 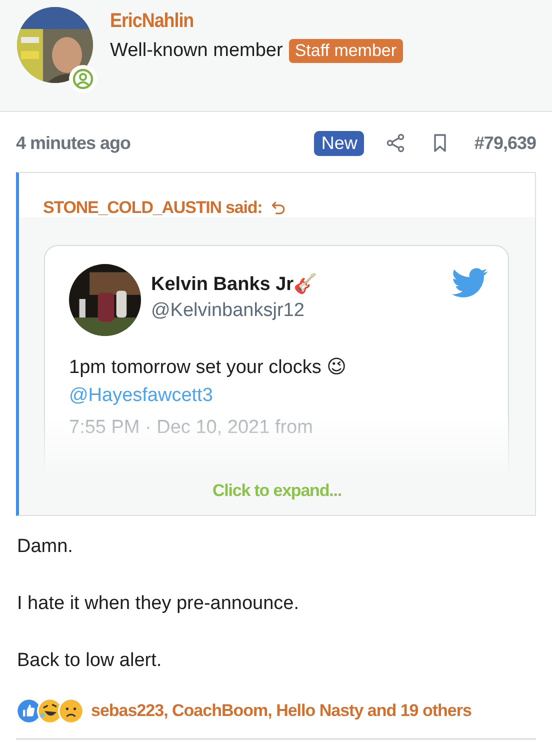 What do you see at coordinates (281, 711) in the screenshot?
I see `reactions-link: sebas223, CoachBoom, Hello Nasty and 19 others` at bounding box center [281, 711].